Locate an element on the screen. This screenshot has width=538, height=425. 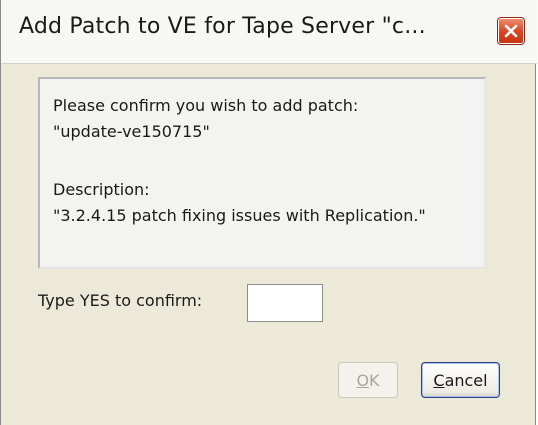
confirm-label: Type YES to confirm: is located at coordinates (120, 300).